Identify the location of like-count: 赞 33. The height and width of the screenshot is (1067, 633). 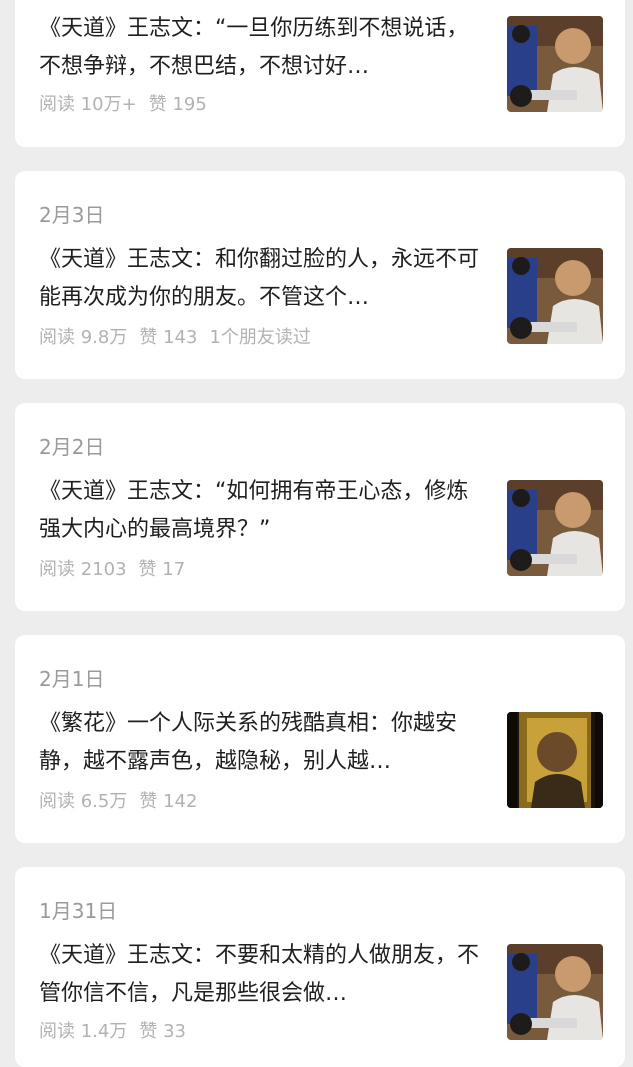
(162, 1031).